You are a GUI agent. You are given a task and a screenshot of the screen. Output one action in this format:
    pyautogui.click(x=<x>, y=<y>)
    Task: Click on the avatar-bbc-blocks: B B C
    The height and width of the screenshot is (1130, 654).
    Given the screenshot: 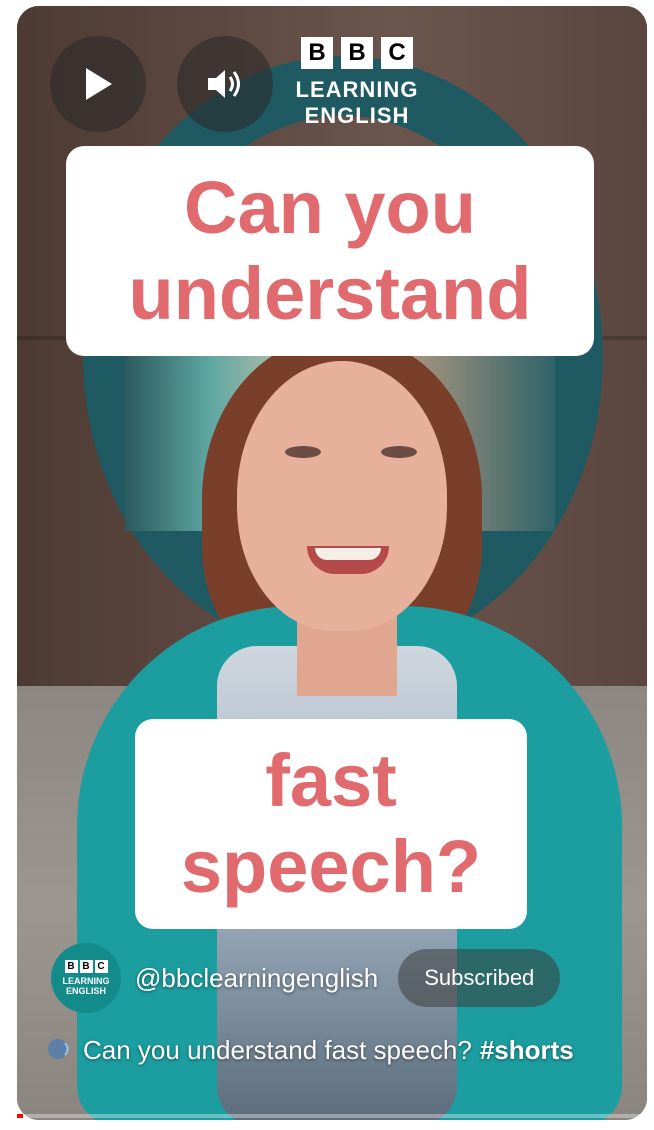 What is the action you would take?
    pyautogui.click(x=86, y=966)
    